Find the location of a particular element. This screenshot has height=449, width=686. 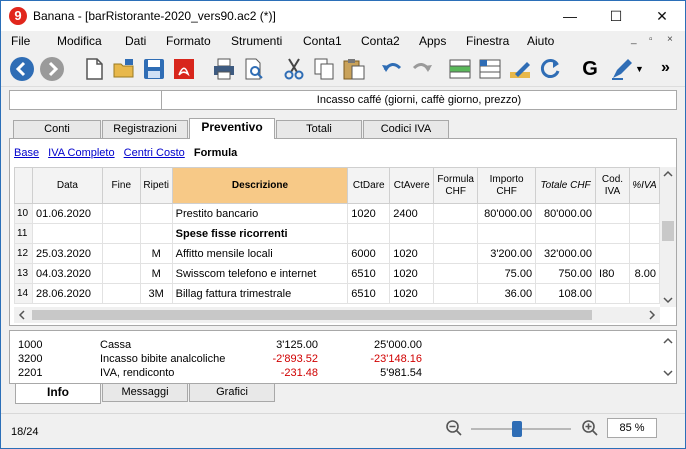

redo-icon is located at coordinates (422, 69).